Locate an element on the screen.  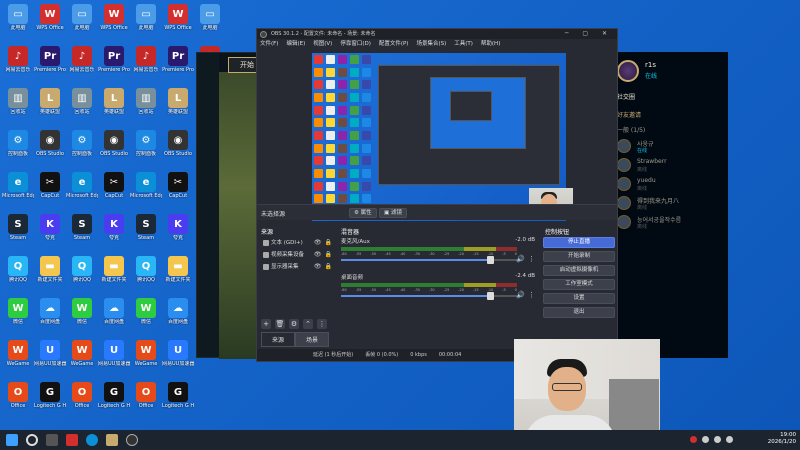
clock: 19:00 2026/1/20 is located at coordinates (782, 439).